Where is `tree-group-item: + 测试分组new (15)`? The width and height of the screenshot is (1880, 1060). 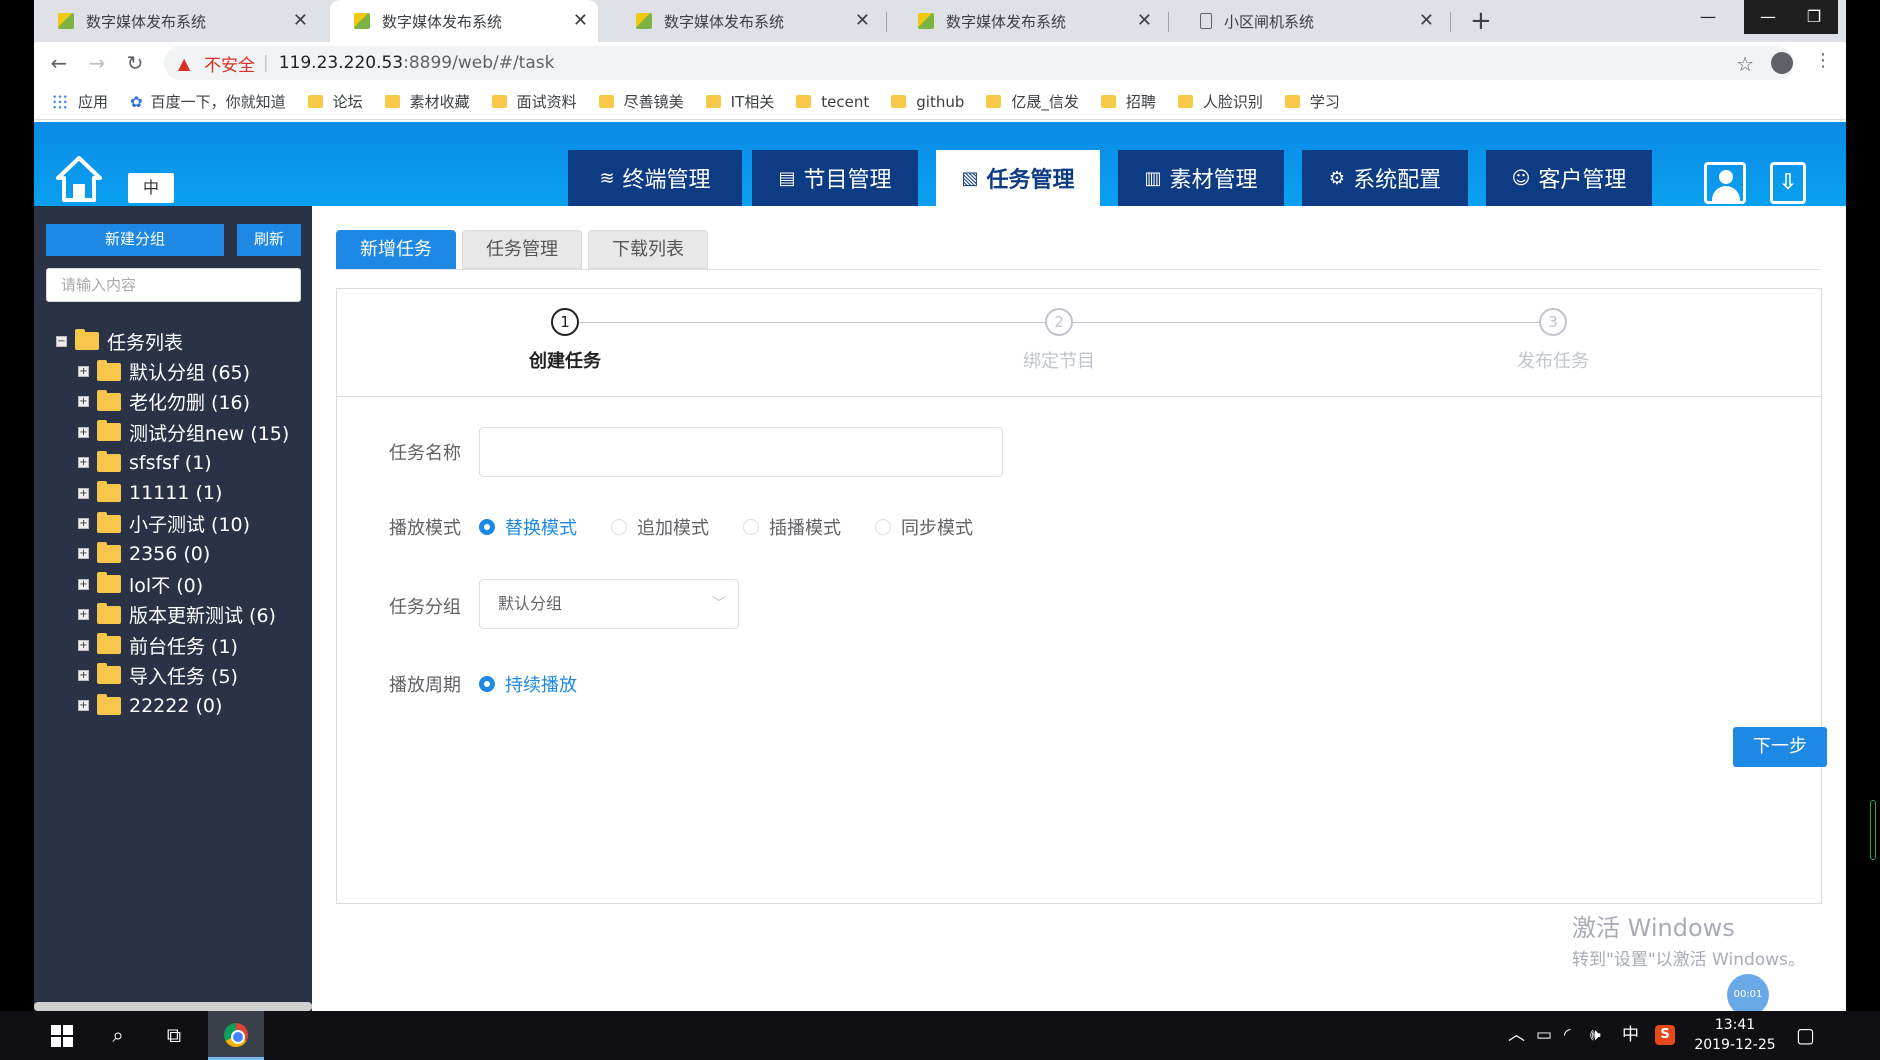 tree-group-item: + 测试分组new (15) is located at coordinates (181, 432).